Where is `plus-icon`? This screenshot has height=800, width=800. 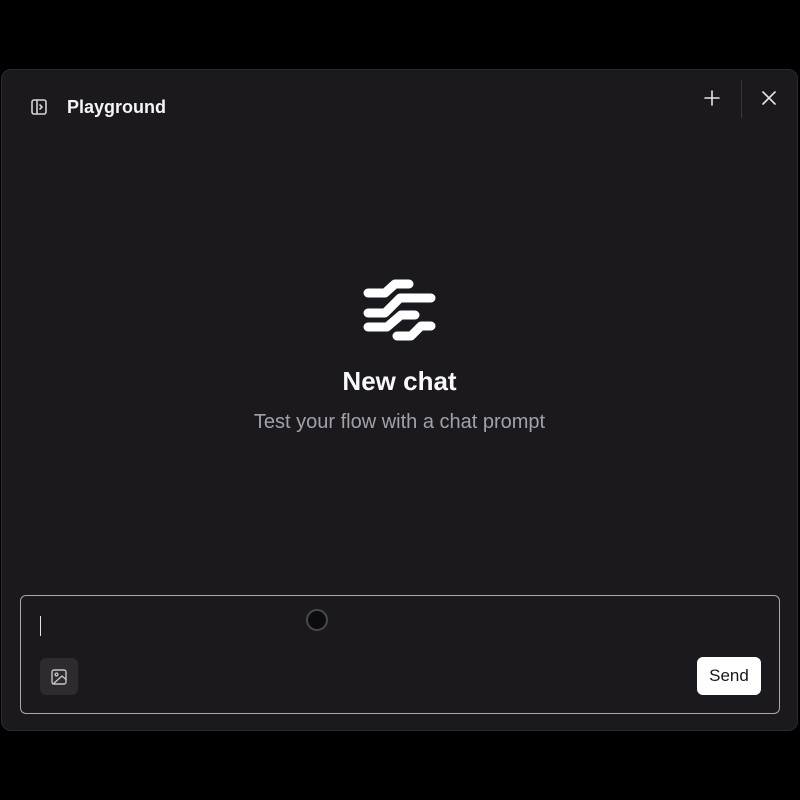 plus-icon is located at coordinates (712, 98).